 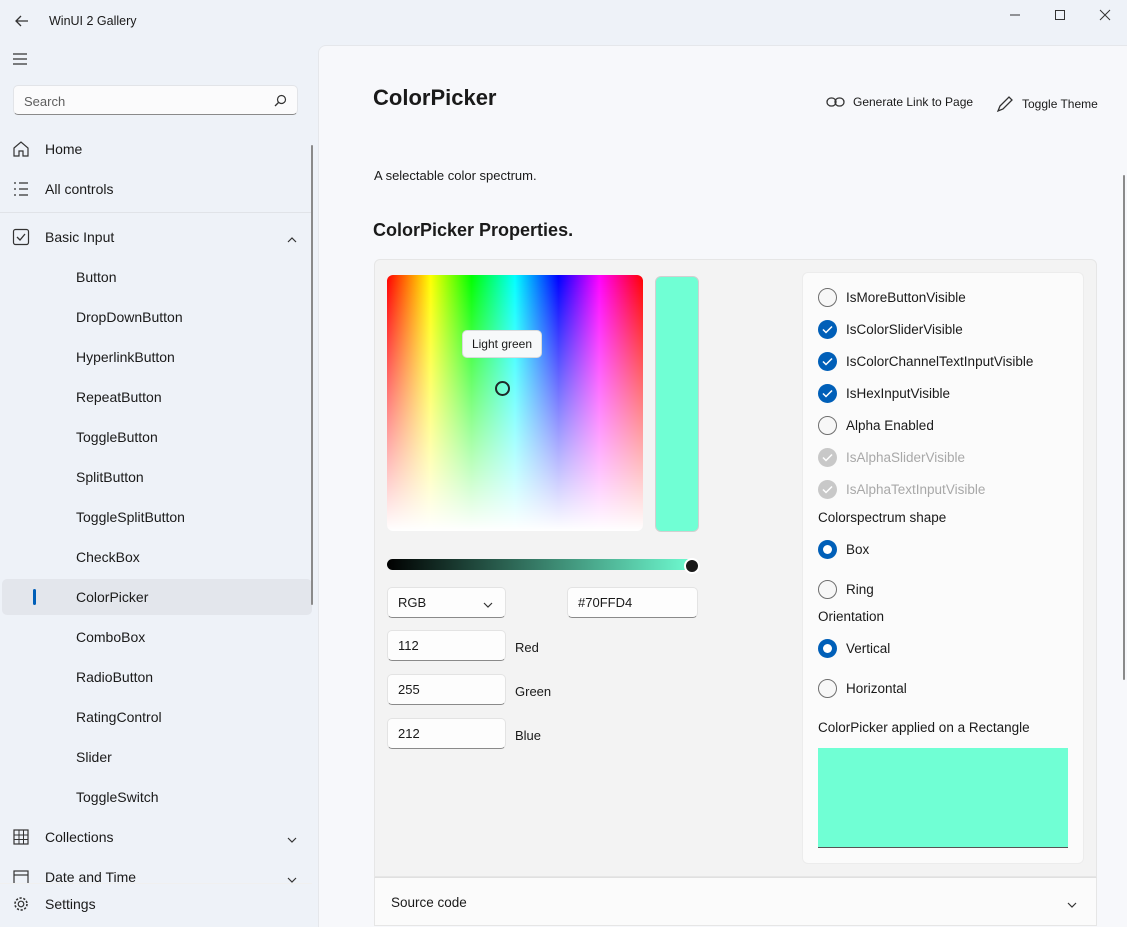 I want to click on page-title: ColorPicker, so click(x=435, y=97).